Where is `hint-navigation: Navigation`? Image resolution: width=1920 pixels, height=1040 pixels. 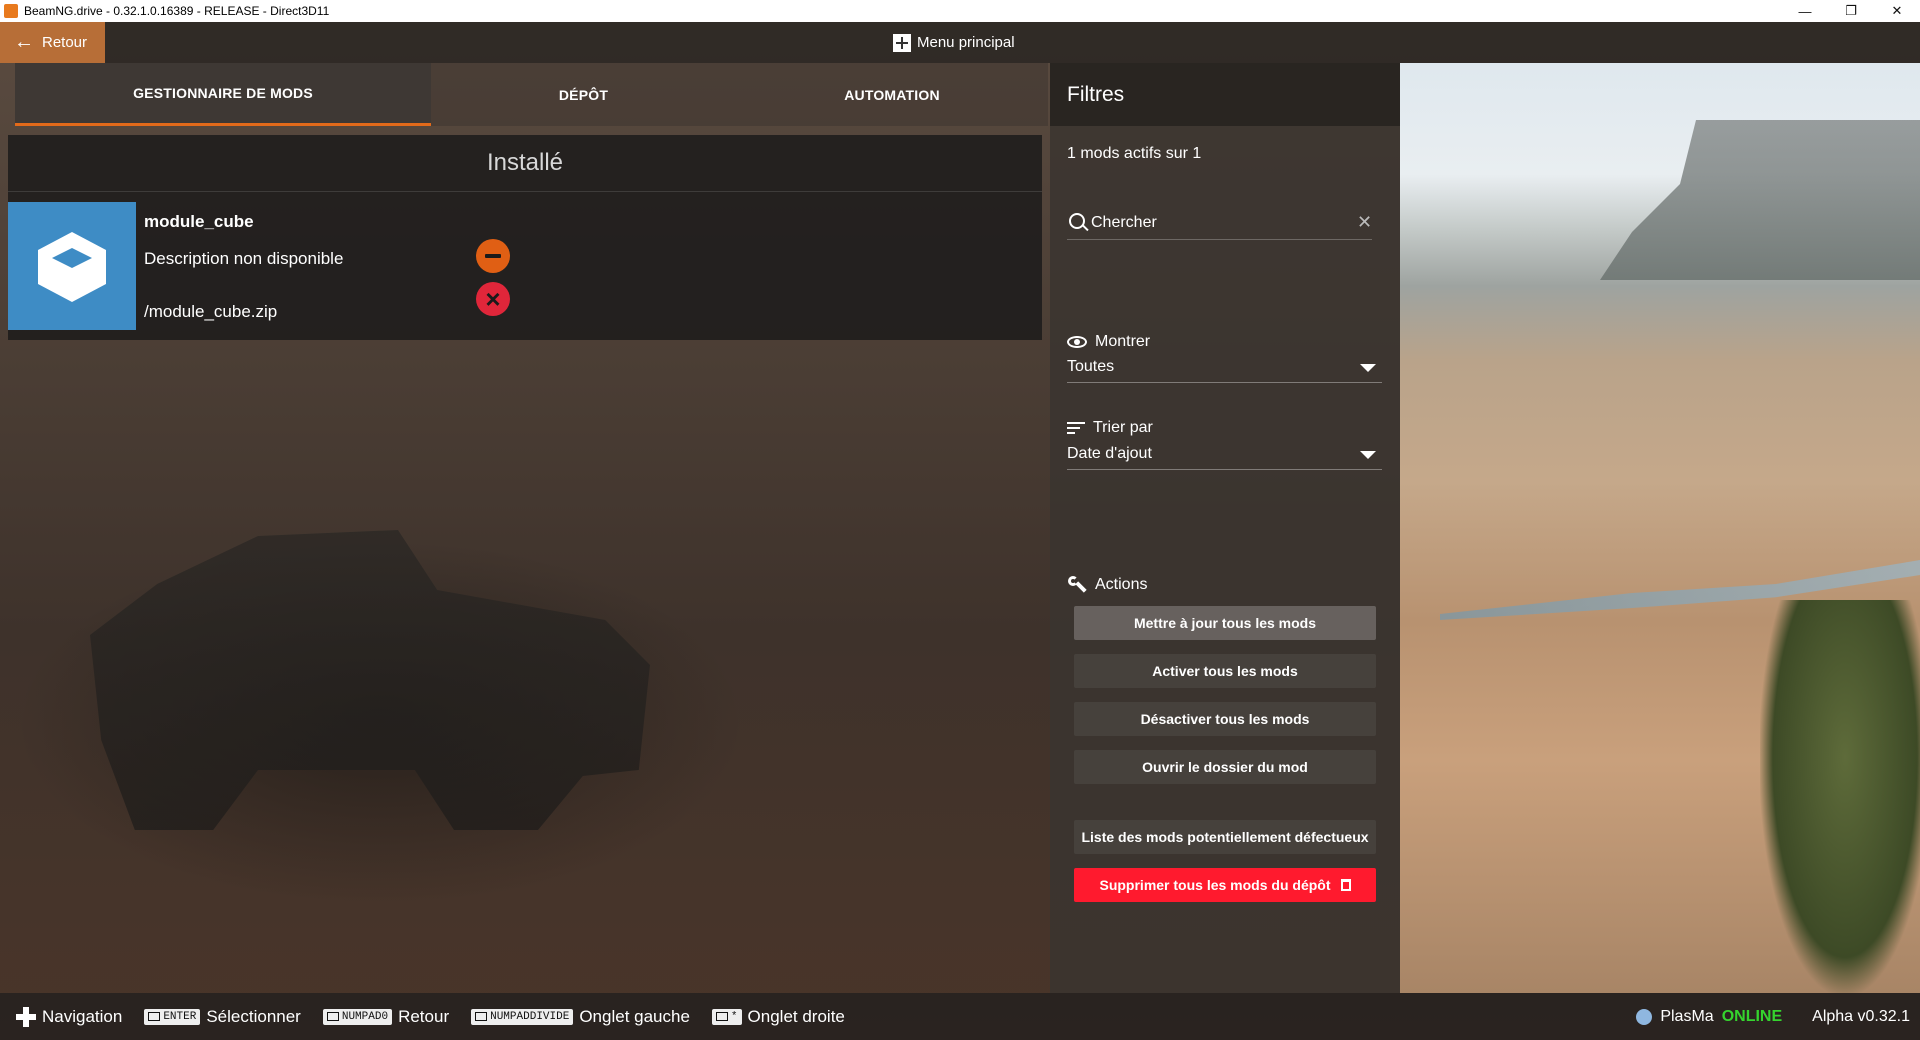
hint-navigation: Navigation is located at coordinates (69, 1016).